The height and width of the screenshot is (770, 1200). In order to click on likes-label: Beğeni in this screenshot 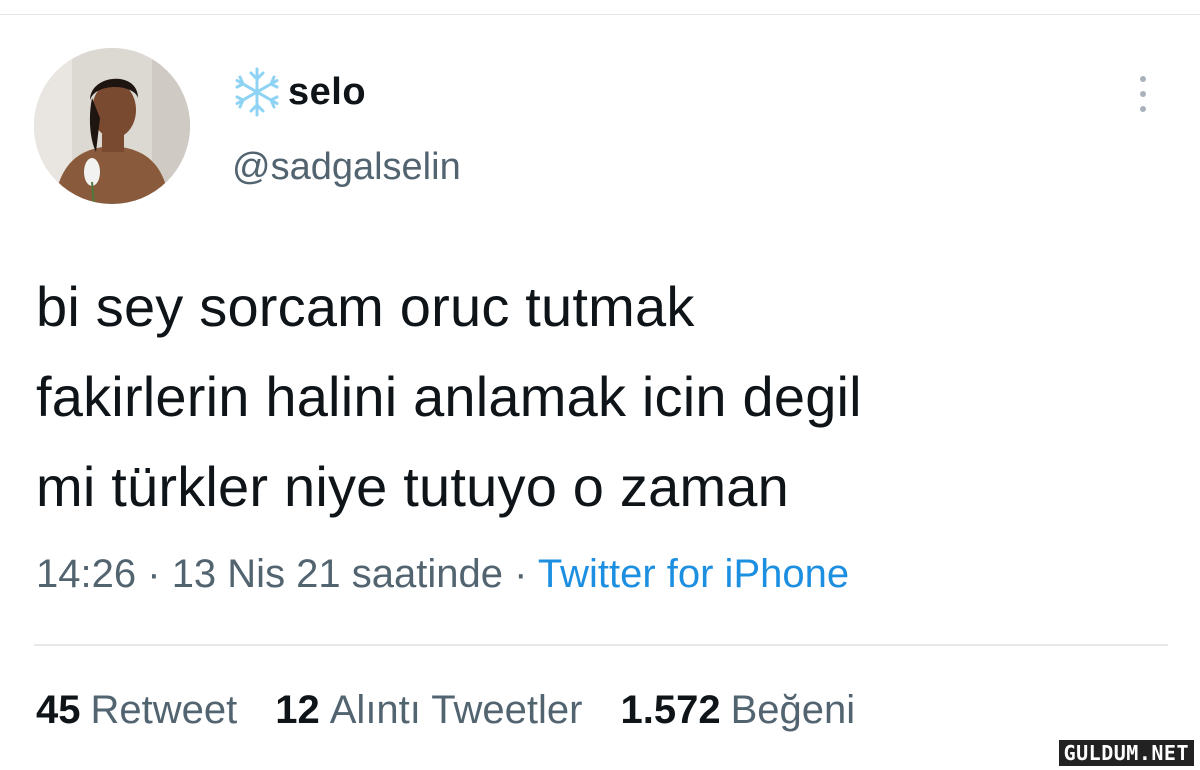, I will do `click(793, 710)`.